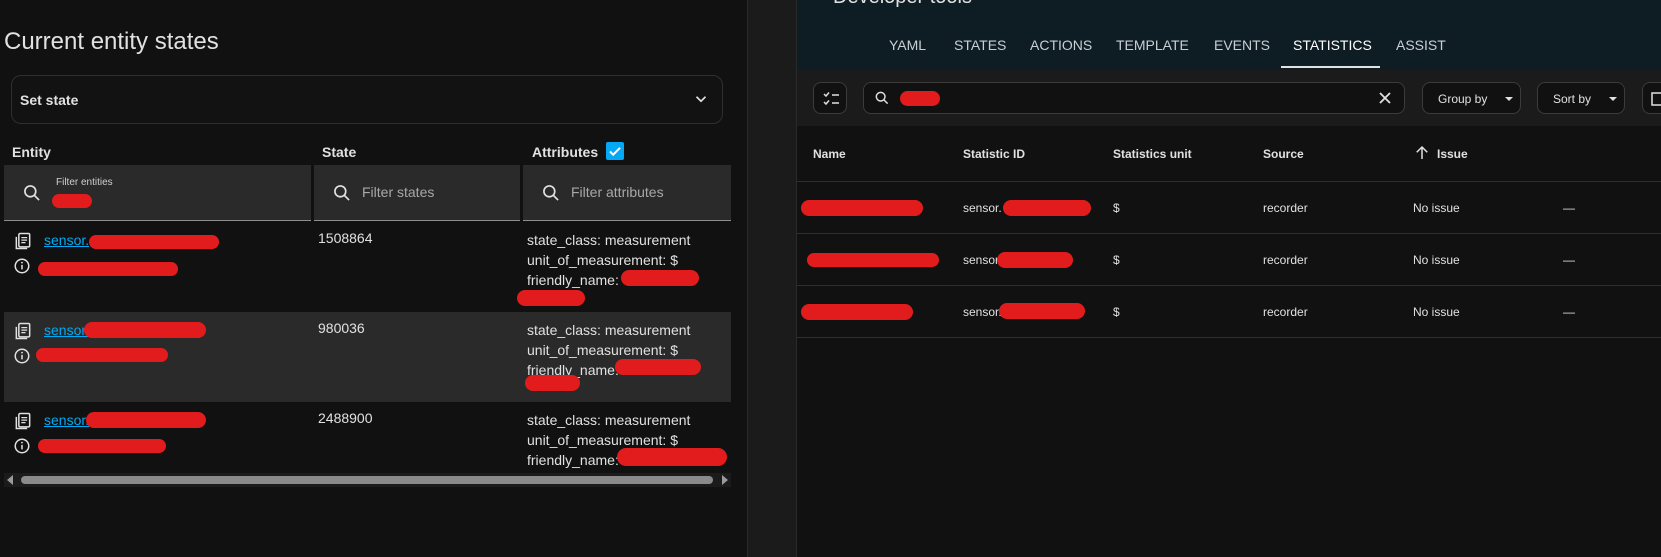  What do you see at coordinates (1330, 67) in the screenshot?
I see `active-tab-indicator` at bounding box center [1330, 67].